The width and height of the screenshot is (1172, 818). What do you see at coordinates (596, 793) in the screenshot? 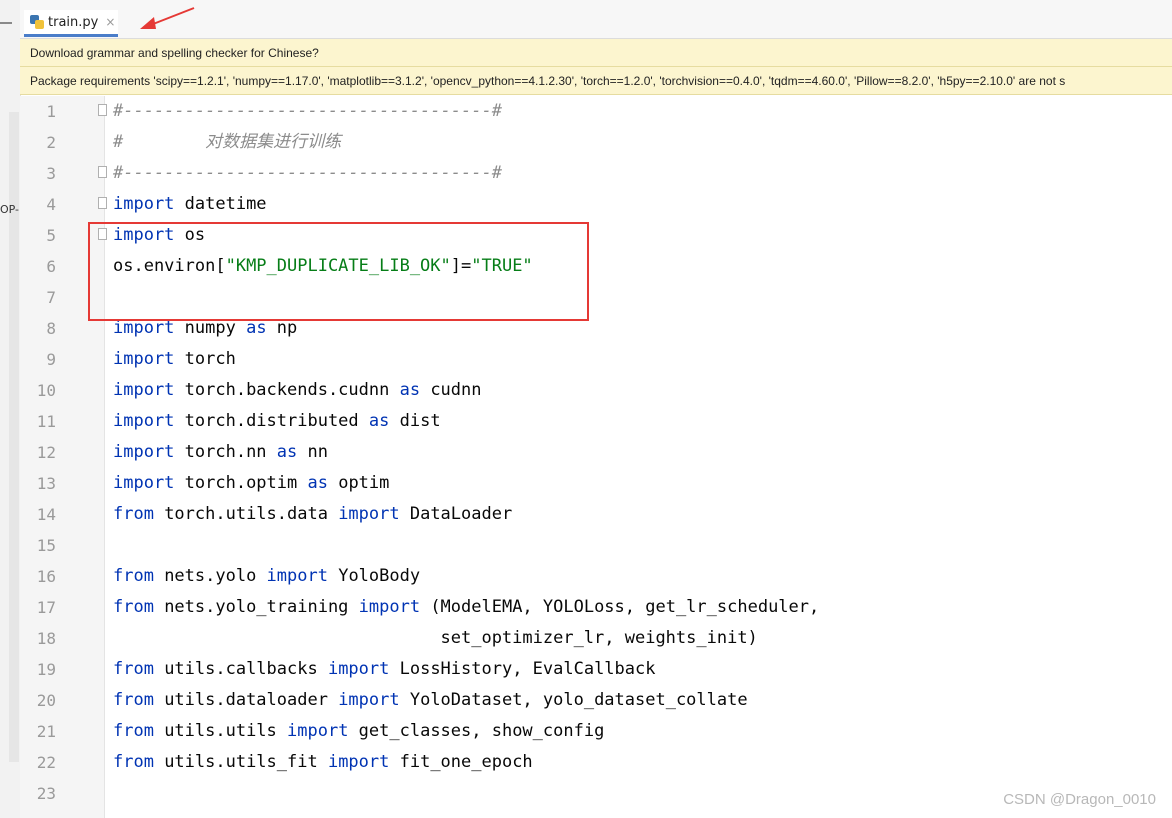
I see `code-line: 23` at bounding box center [596, 793].